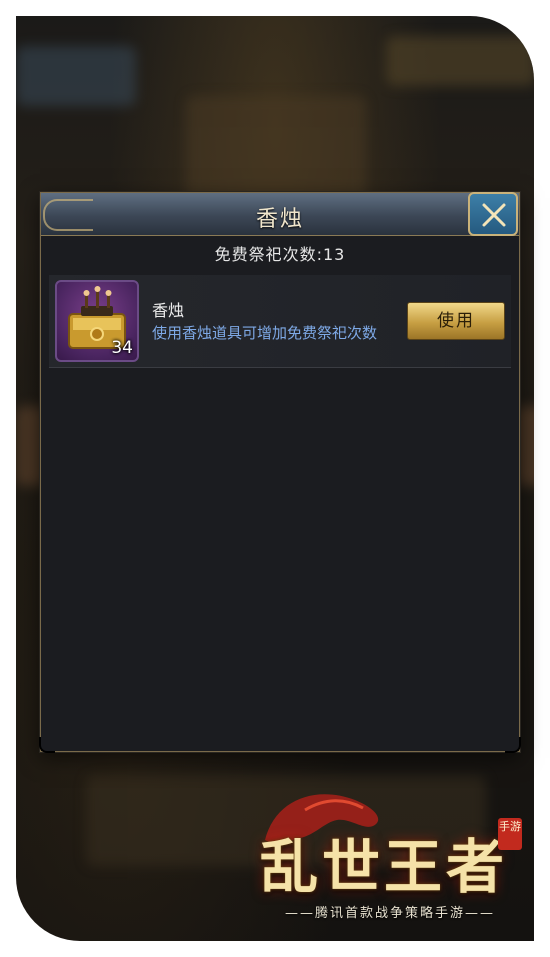 This screenshot has height=957, width=550. What do you see at coordinates (510, 834) in the screenshot?
I see `logo-badge: 手游` at bounding box center [510, 834].